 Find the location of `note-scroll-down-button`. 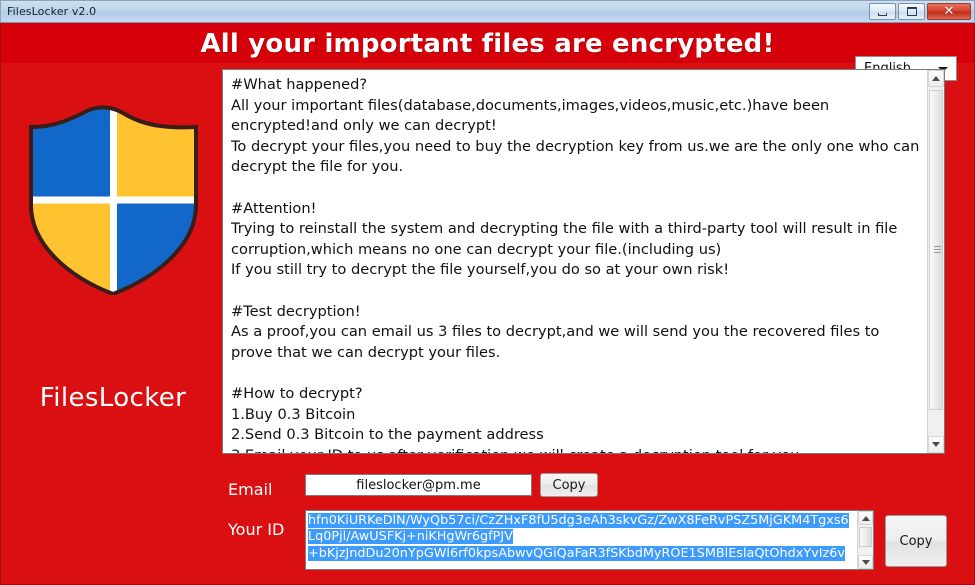

note-scroll-down-button is located at coordinates (936, 444).